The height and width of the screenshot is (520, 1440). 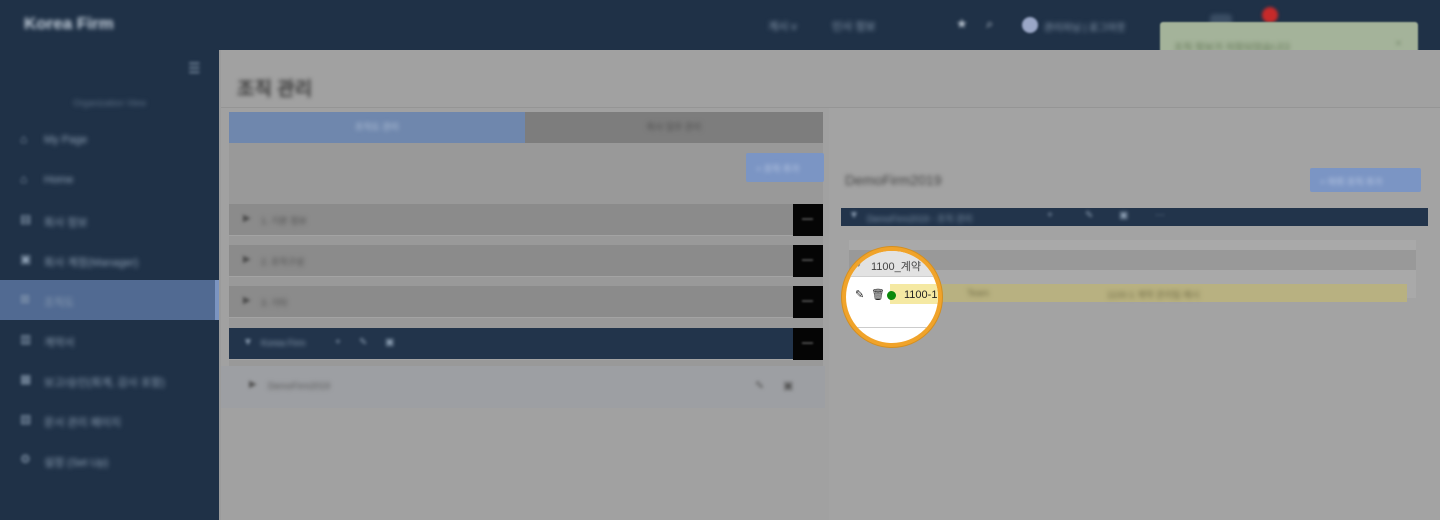 I want to click on sidebar-item-label: 회사 정보, so click(x=66, y=223).